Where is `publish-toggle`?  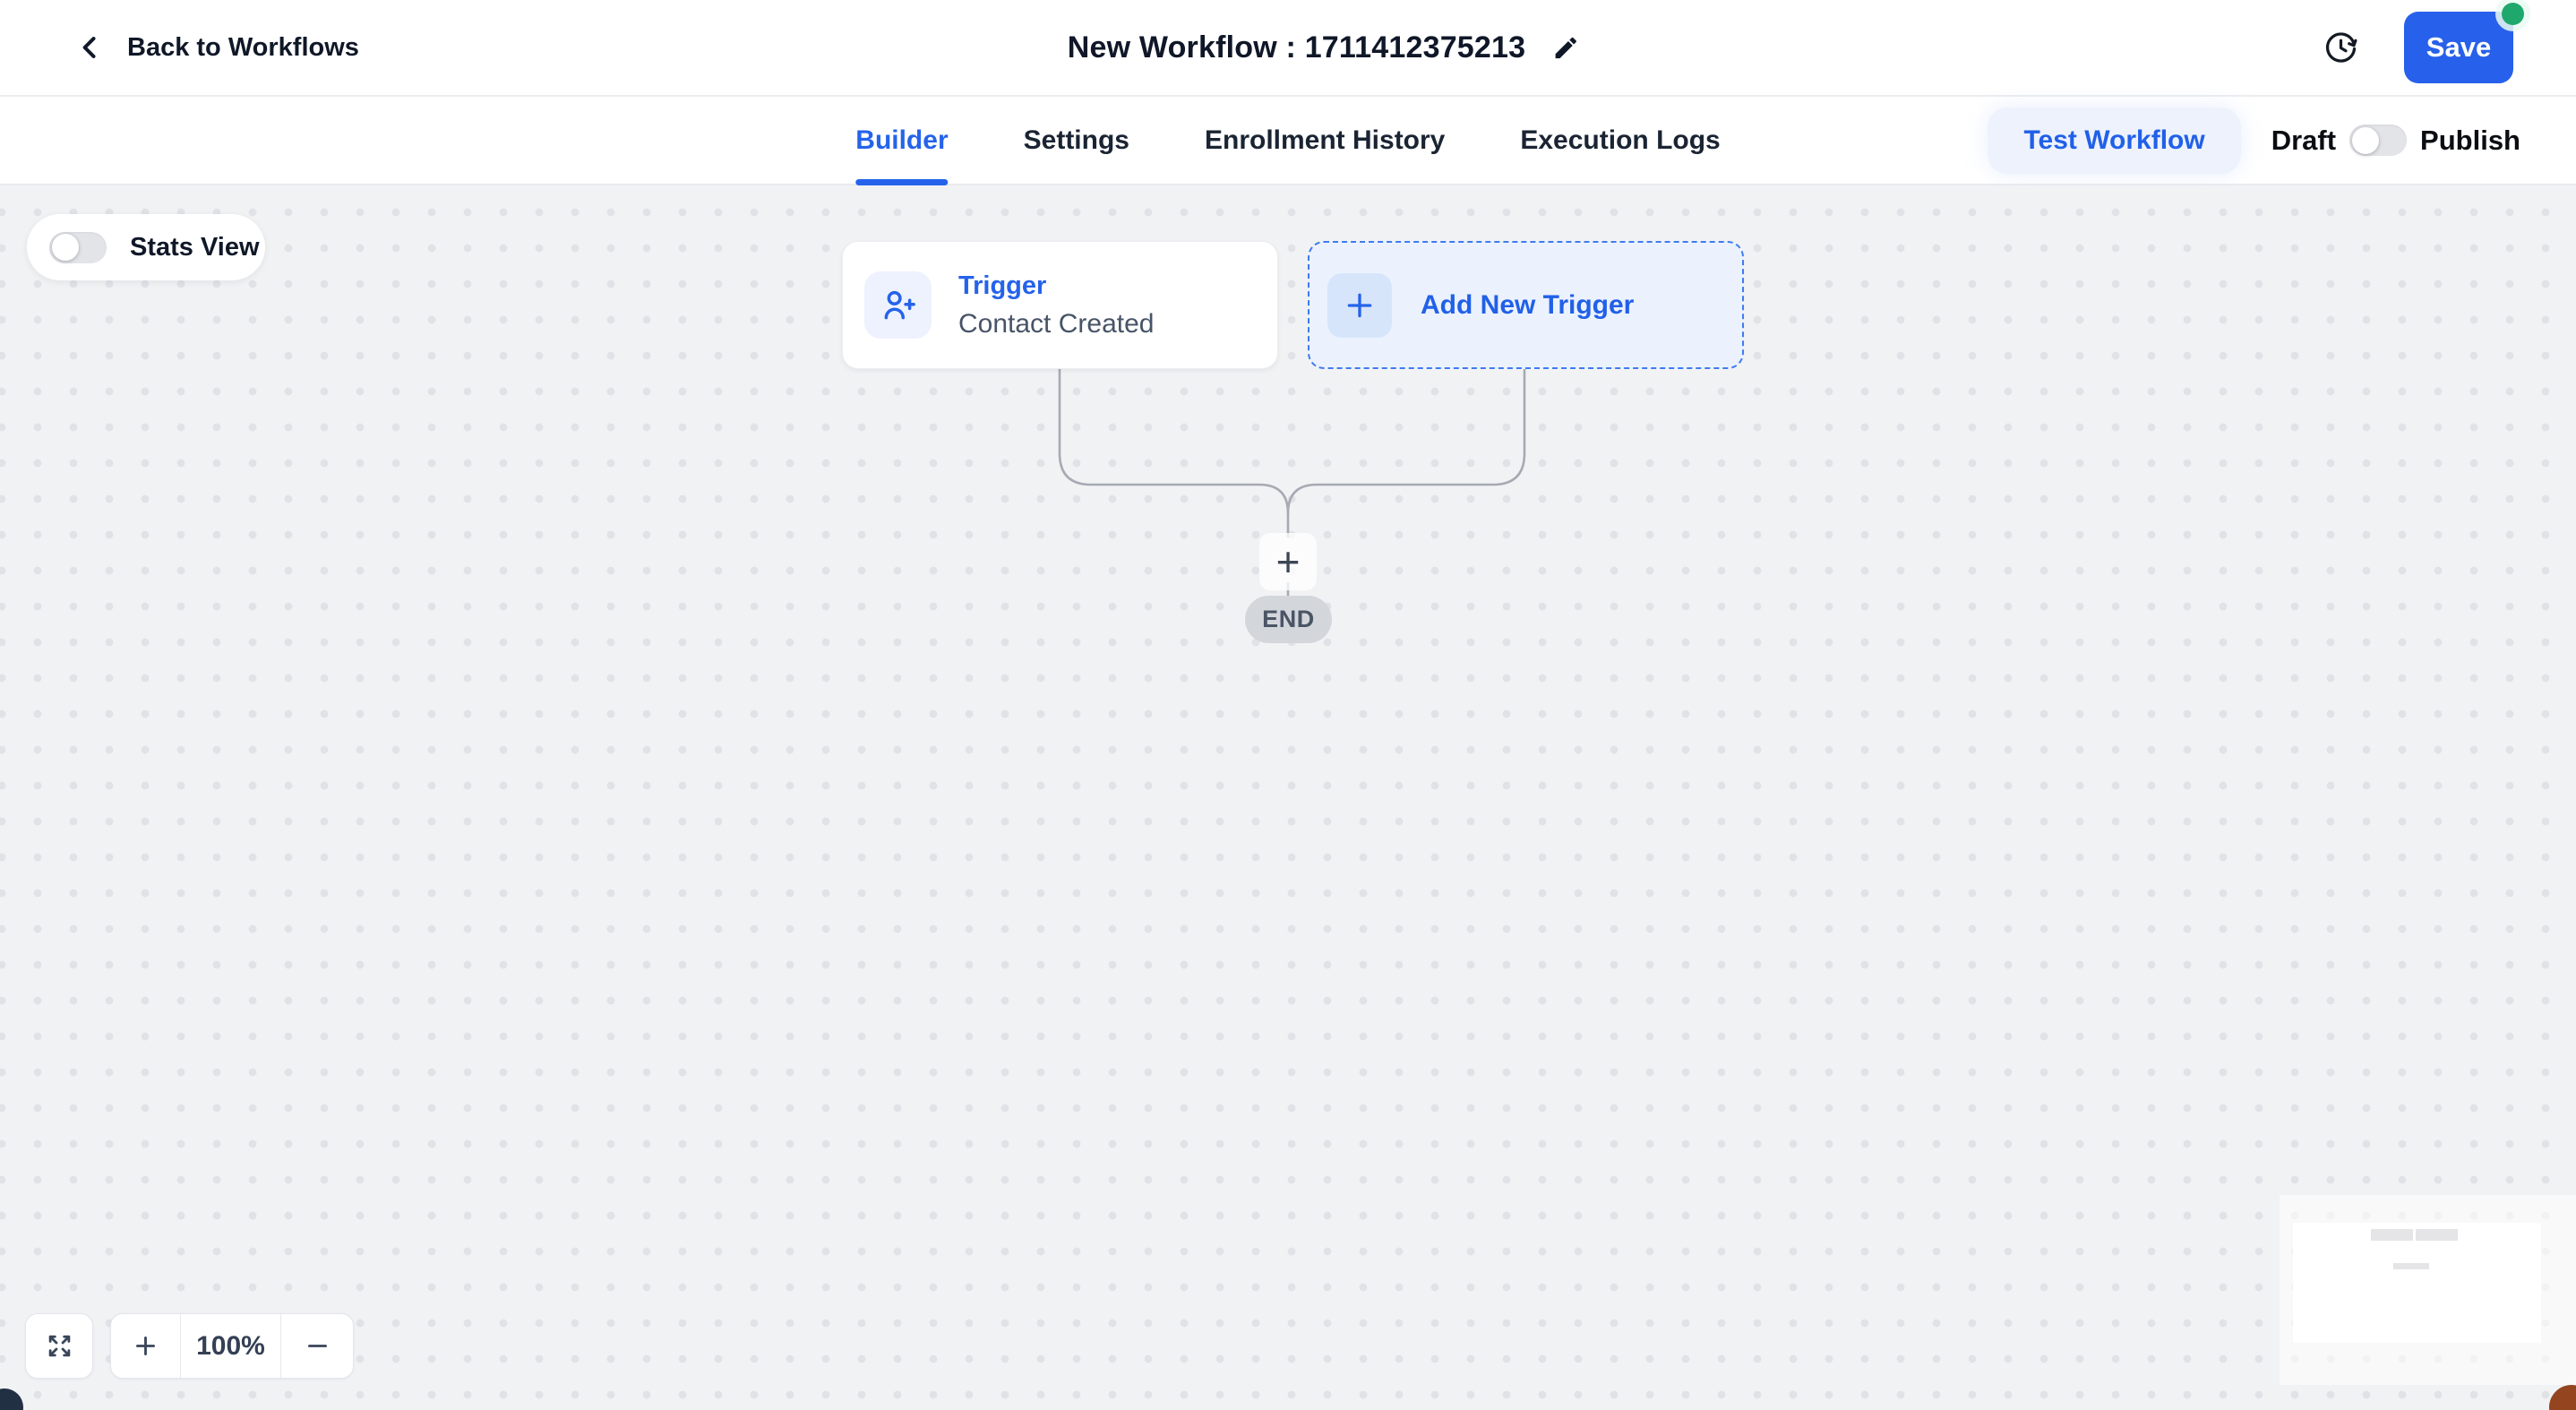
publish-toggle is located at coordinates (2378, 140).